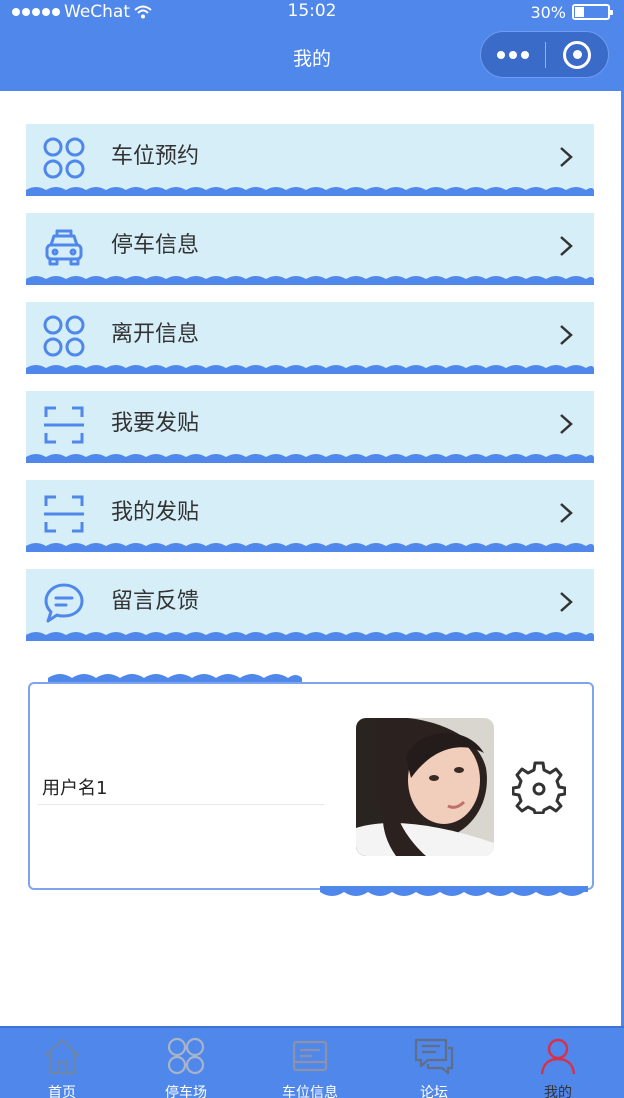 The height and width of the screenshot is (1098, 624). I want to click on menu-item-label: 我要发贴, so click(155, 423).